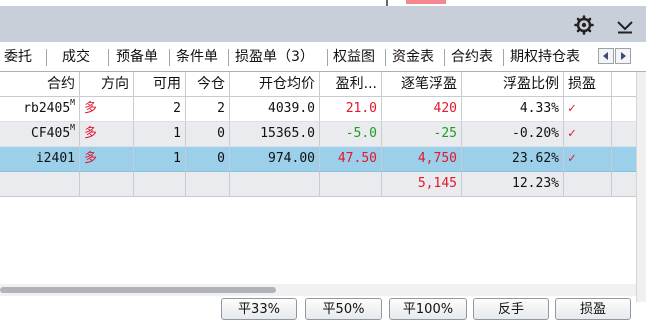 This screenshot has width=646, height=321. I want to click on horizontal-scrollbar, so click(318, 290).